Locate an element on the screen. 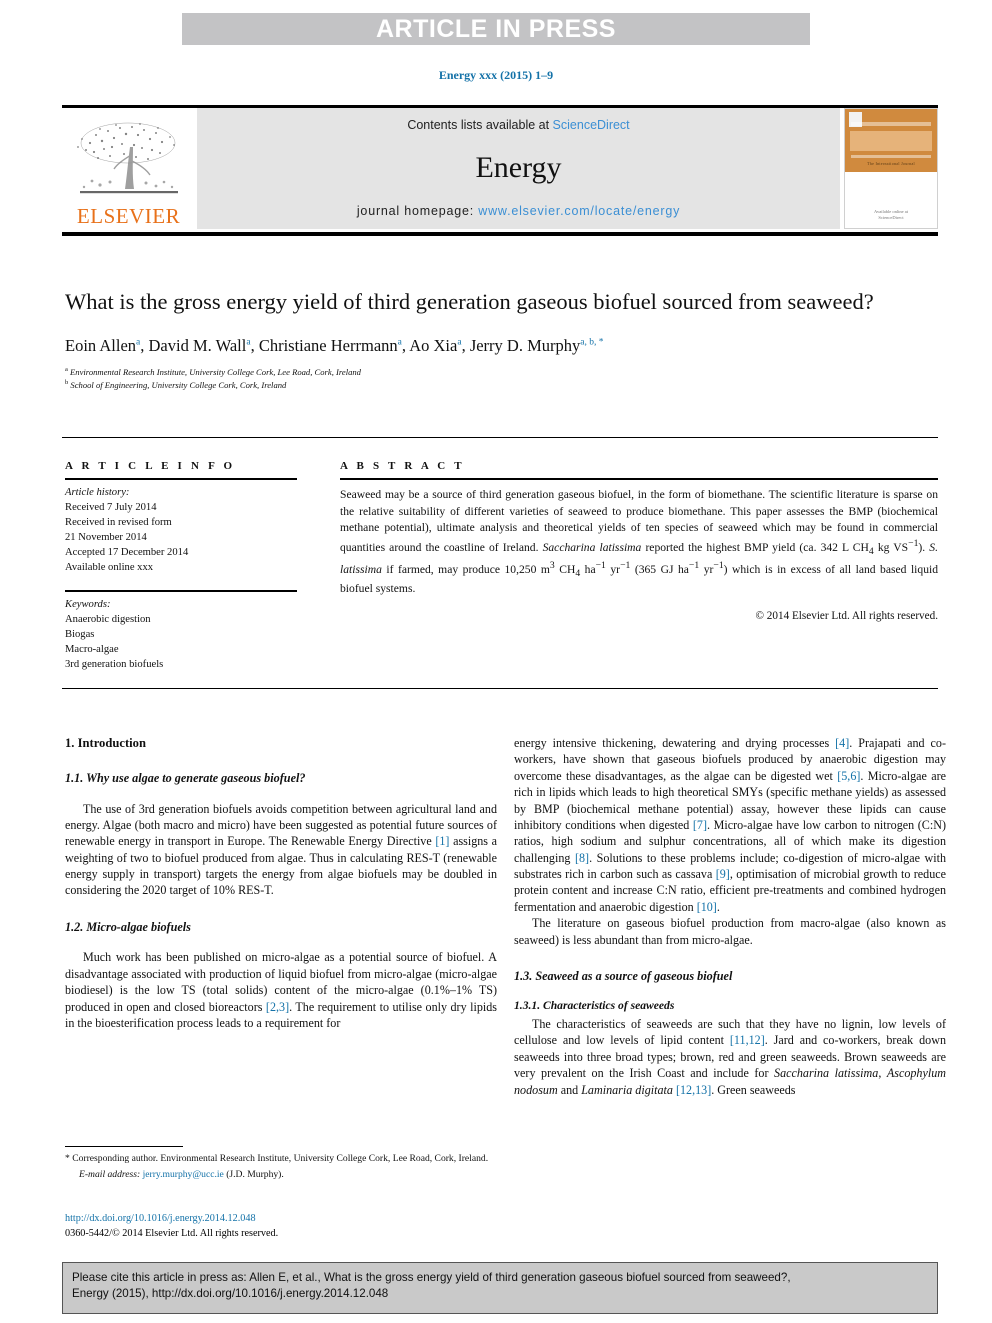  affiliation-mark: b is located at coordinates (67, 383).